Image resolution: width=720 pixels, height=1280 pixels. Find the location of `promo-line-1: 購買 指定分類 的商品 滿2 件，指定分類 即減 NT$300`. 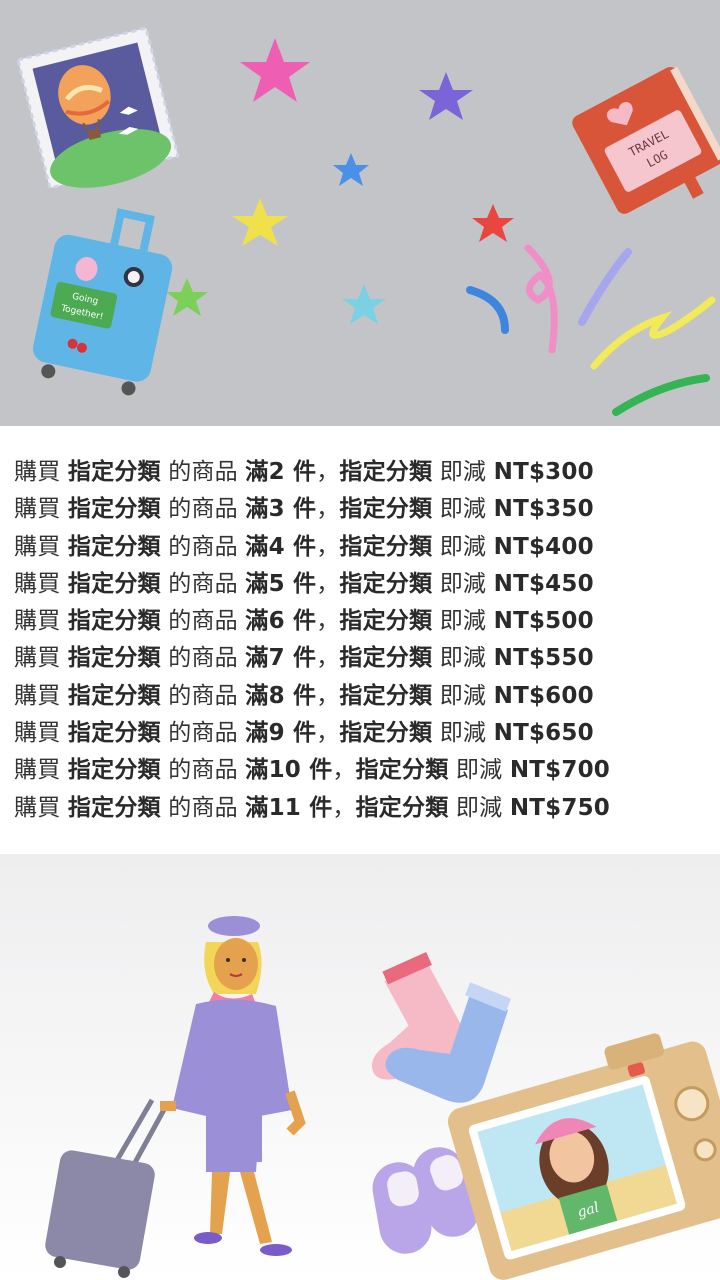

promo-line-1: 購買 指定分類 的商品 滿2 件，指定分類 即減 NT$300 is located at coordinates (312, 472).